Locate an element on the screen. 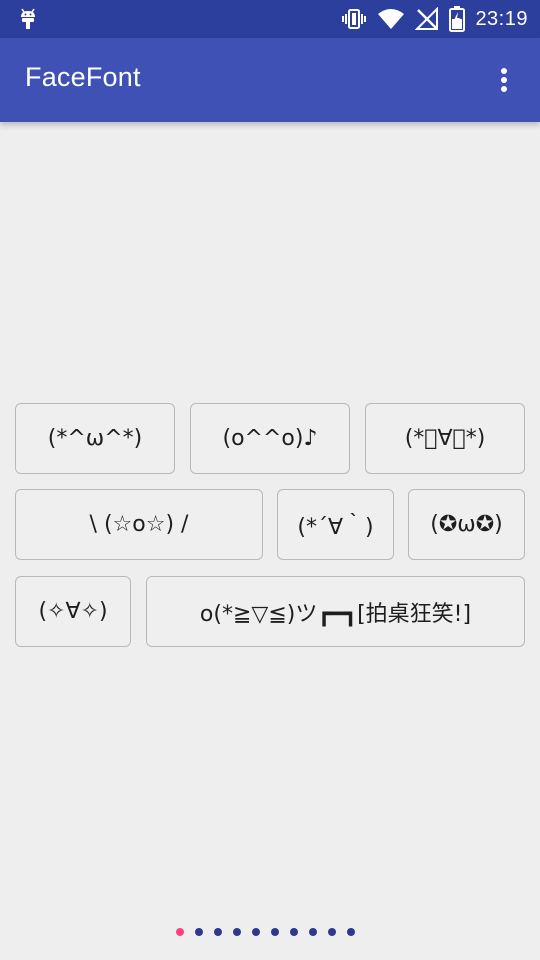 The height and width of the screenshot is (960, 540). emoticon-button: (✪ω✪) is located at coordinates (466, 524).